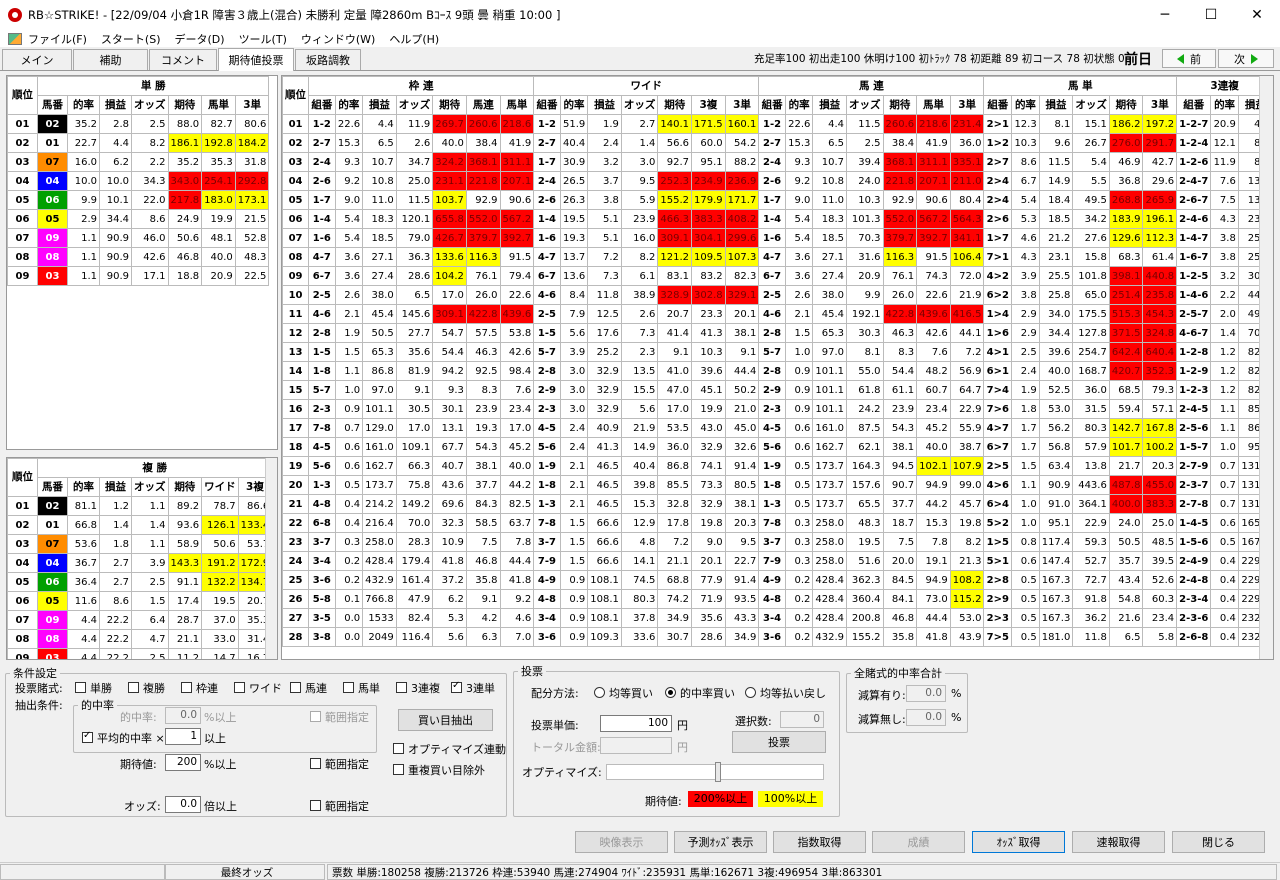 The width and height of the screenshot is (1280, 880). What do you see at coordinates (183, 762) in the screenshot?
I see `expect-input: 200` at bounding box center [183, 762].